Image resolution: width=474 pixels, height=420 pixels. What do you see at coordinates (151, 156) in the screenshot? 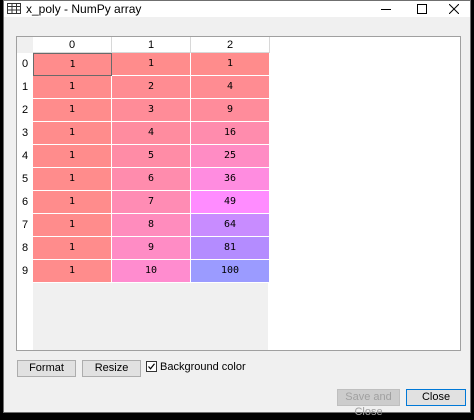
I see `table-cell: 5` at bounding box center [151, 156].